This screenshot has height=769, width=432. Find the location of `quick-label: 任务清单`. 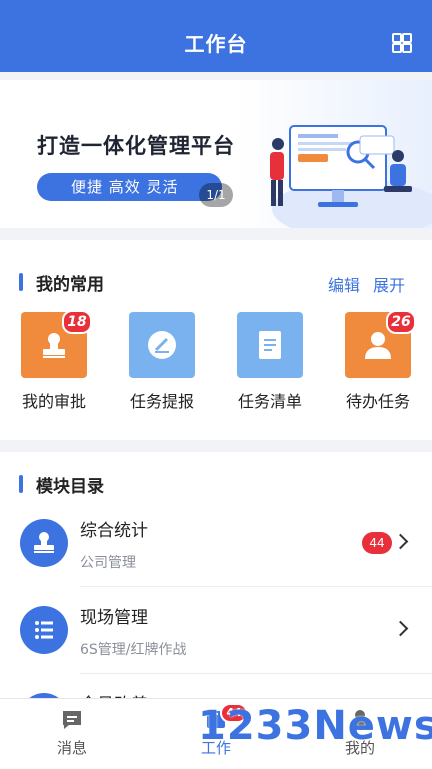

quick-label: 任务清单 is located at coordinates (269, 401).